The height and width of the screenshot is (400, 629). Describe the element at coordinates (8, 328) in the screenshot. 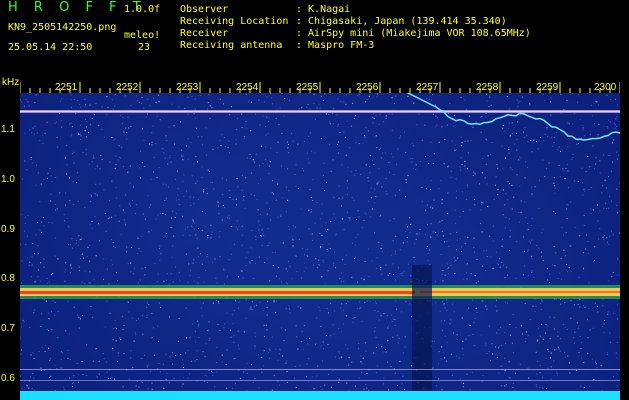

I see `y-tick: 0.7` at that location.